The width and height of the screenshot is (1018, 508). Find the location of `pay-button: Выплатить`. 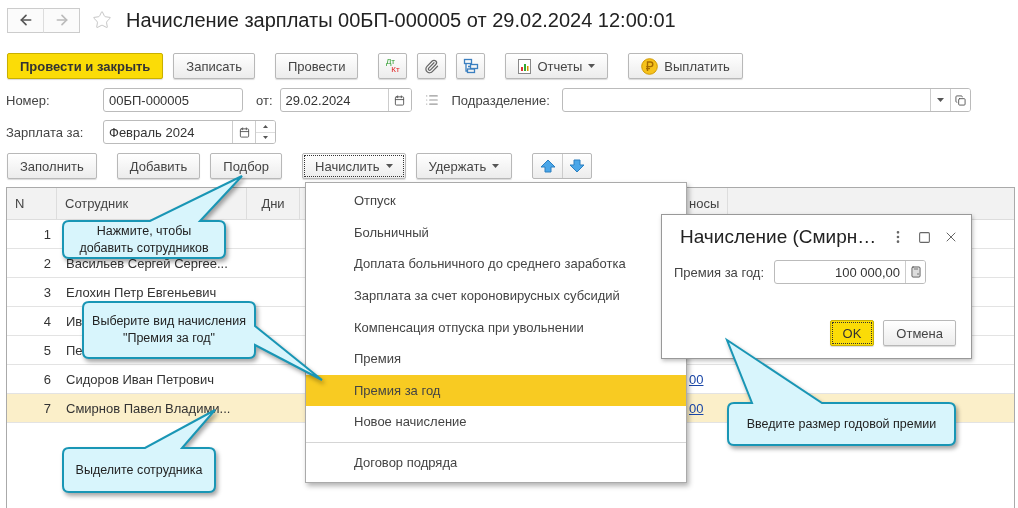

pay-button: Выплатить is located at coordinates (685, 66).